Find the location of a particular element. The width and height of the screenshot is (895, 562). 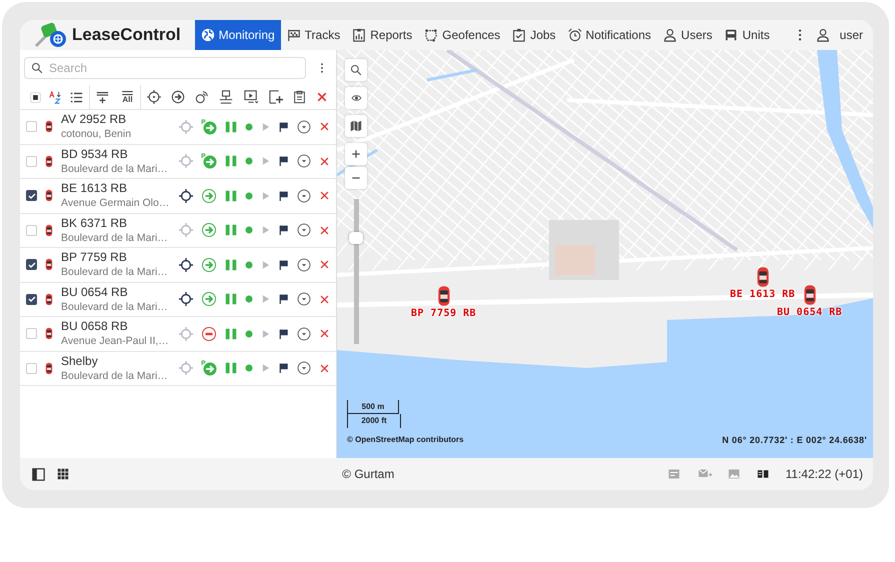

nav-tab: Monitoring is located at coordinates (237, 35).